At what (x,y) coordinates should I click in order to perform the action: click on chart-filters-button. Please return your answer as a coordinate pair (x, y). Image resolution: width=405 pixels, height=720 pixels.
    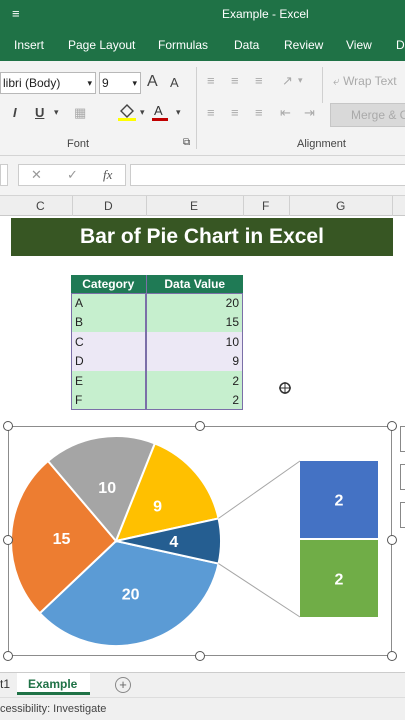
    Looking at the image, I should click on (402, 515).